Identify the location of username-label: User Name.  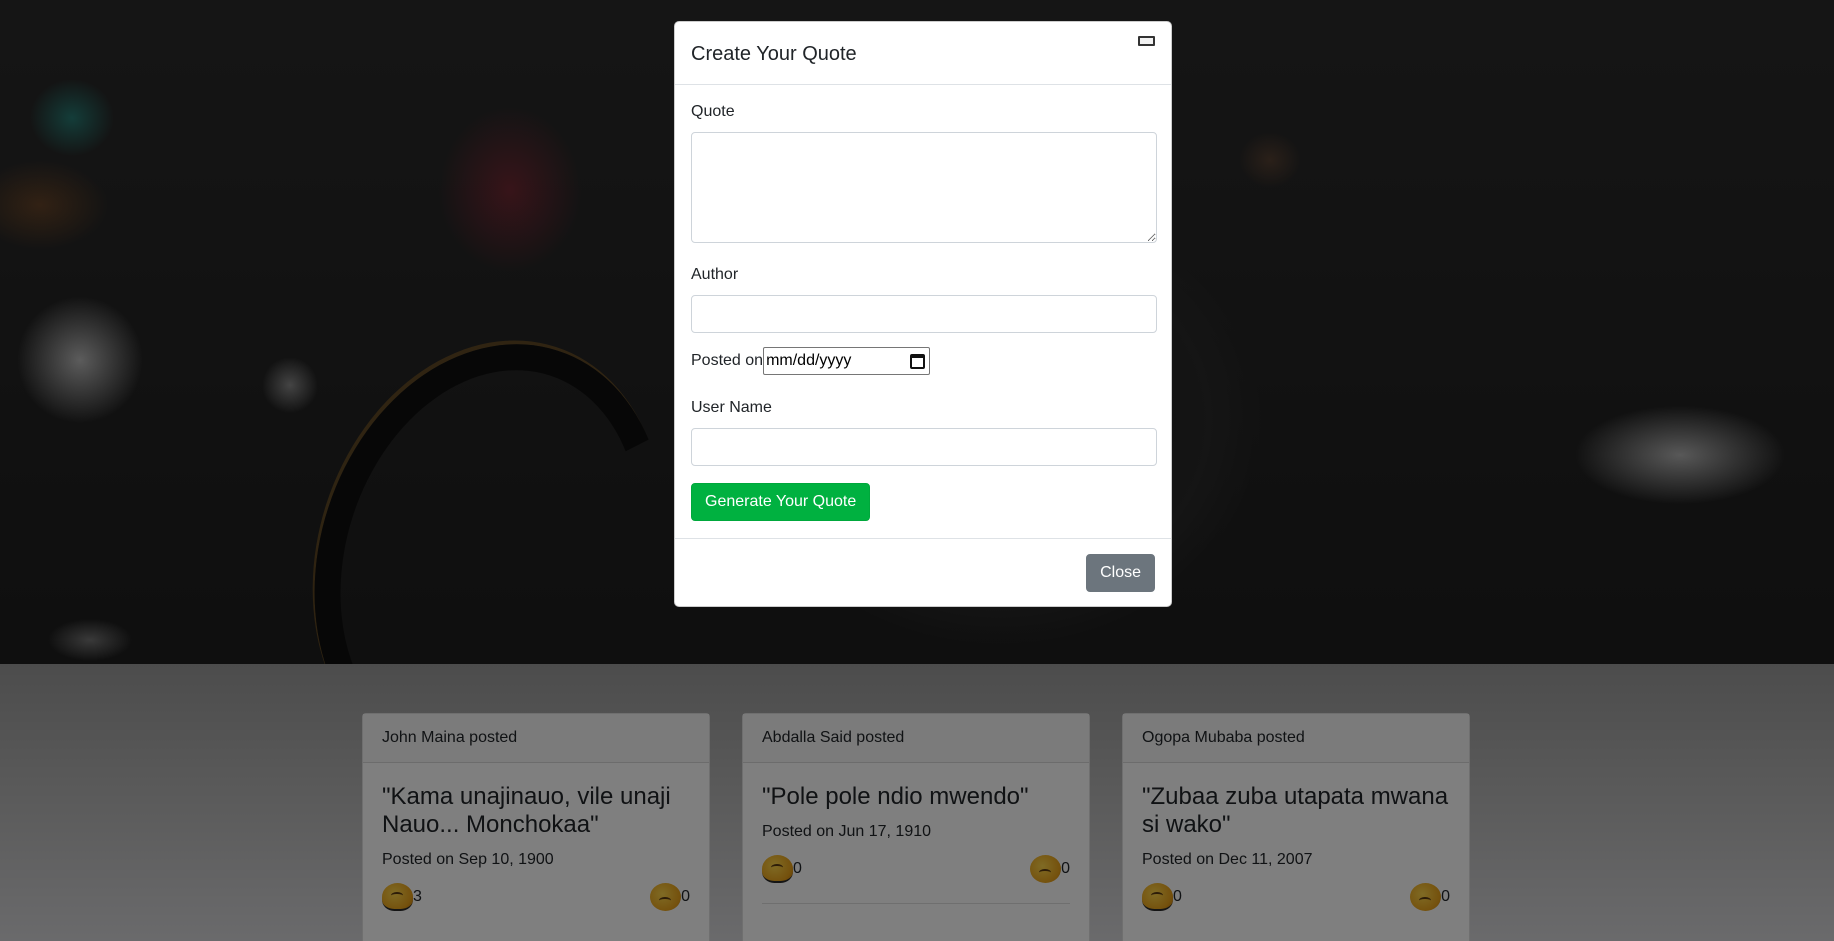
(731, 407).